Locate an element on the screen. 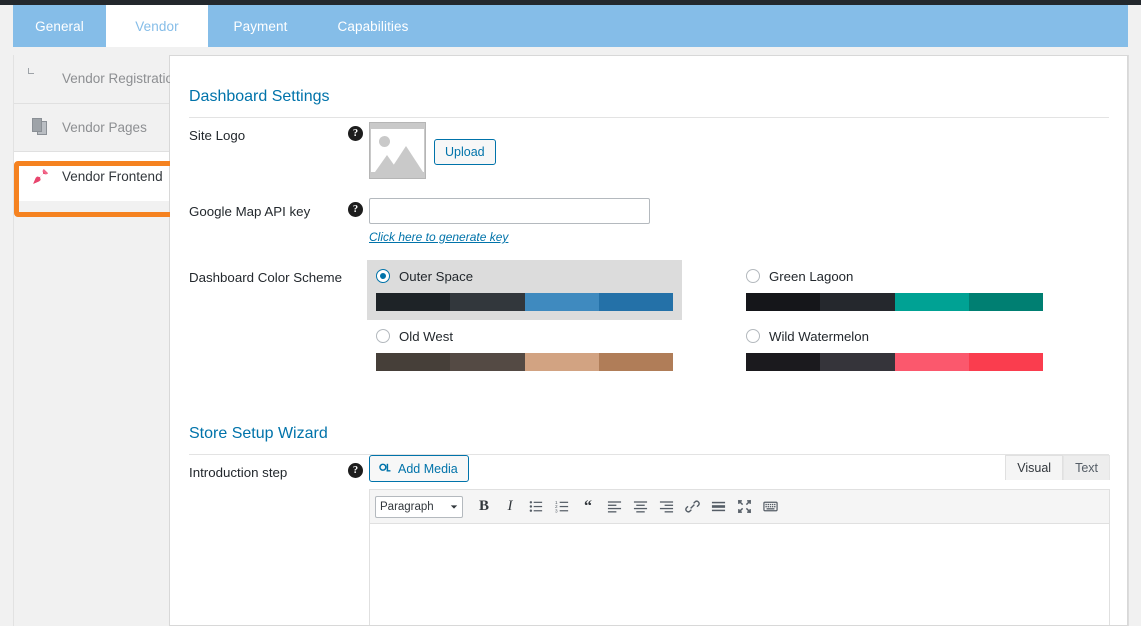 The image size is (1141, 626). site-logo-upload-button: Upload is located at coordinates (465, 152).